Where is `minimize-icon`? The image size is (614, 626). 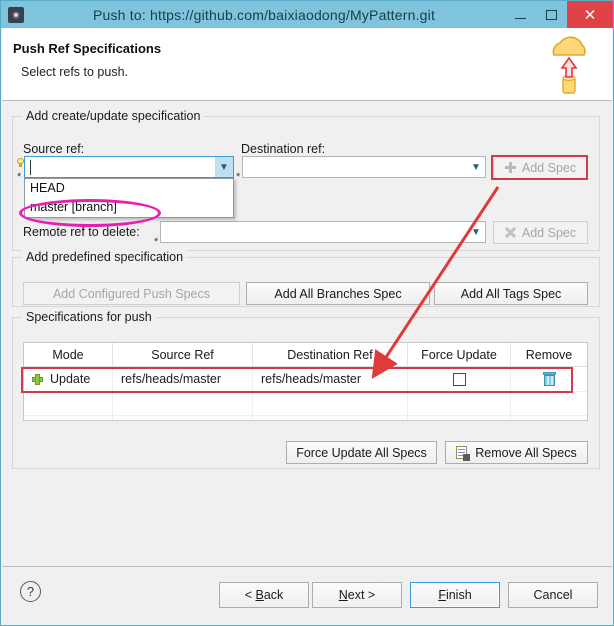
minimize-icon is located at coordinates (520, 18).